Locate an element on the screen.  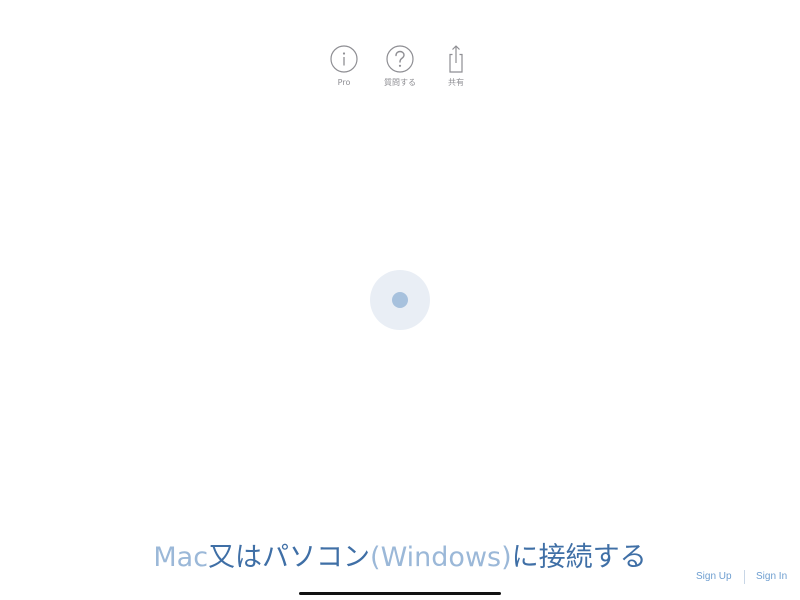
pro-button: Pro is located at coordinates (344, 69).